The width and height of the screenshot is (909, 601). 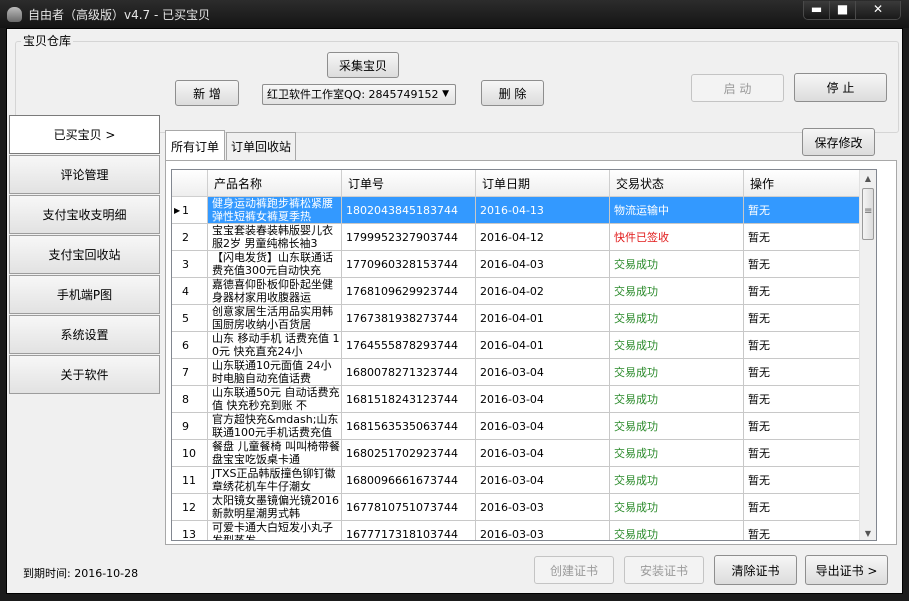 What do you see at coordinates (275, 210) in the screenshot?
I see `cell-product-name: 健身运动裤跑步裤松紧腰弹性短裤女裤夏季热` at bounding box center [275, 210].